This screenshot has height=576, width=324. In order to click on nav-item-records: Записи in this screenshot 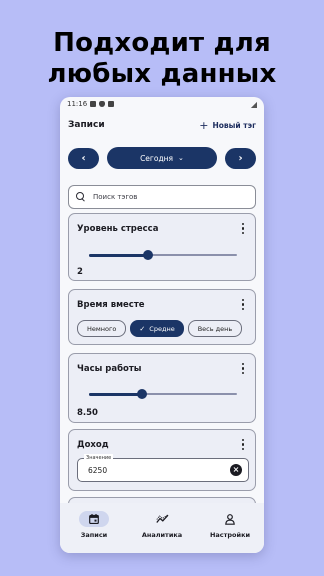, I will do `click(94, 525)`.